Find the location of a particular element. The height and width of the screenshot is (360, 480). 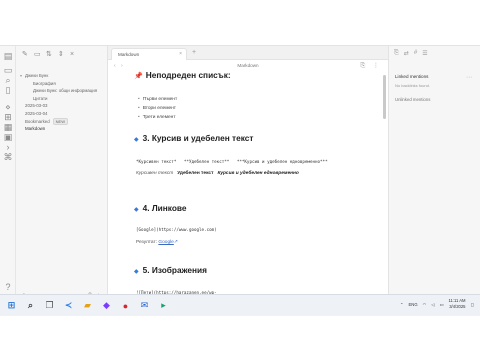

tree-item-label: Markdown is located at coordinates (35, 129).